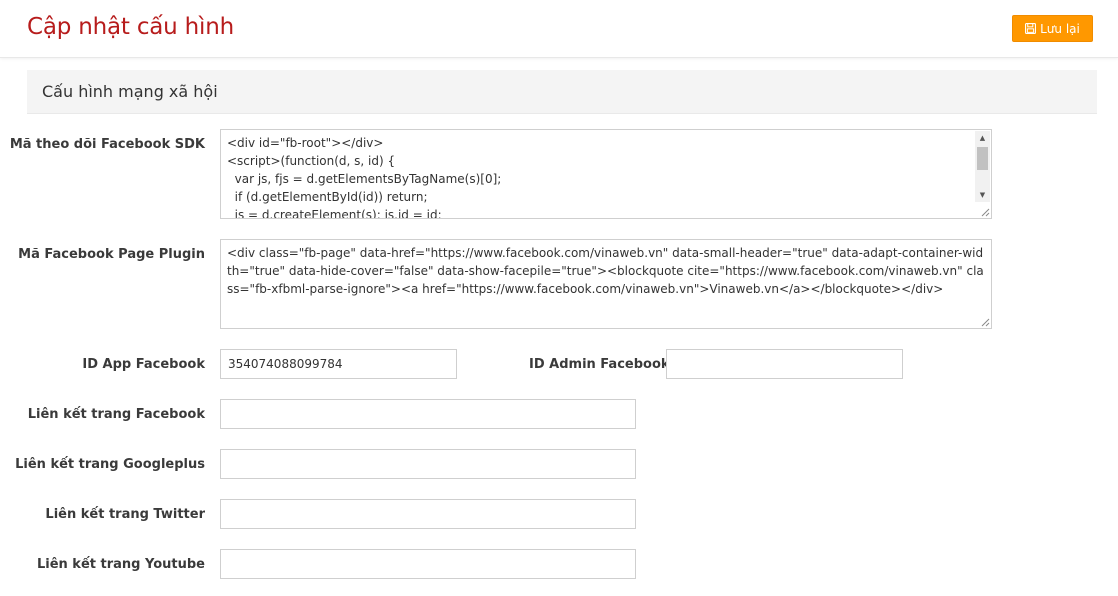 This screenshot has height=596, width=1118. What do you see at coordinates (338, 364) in the screenshot?
I see `app-id-input` at bounding box center [338, 364].